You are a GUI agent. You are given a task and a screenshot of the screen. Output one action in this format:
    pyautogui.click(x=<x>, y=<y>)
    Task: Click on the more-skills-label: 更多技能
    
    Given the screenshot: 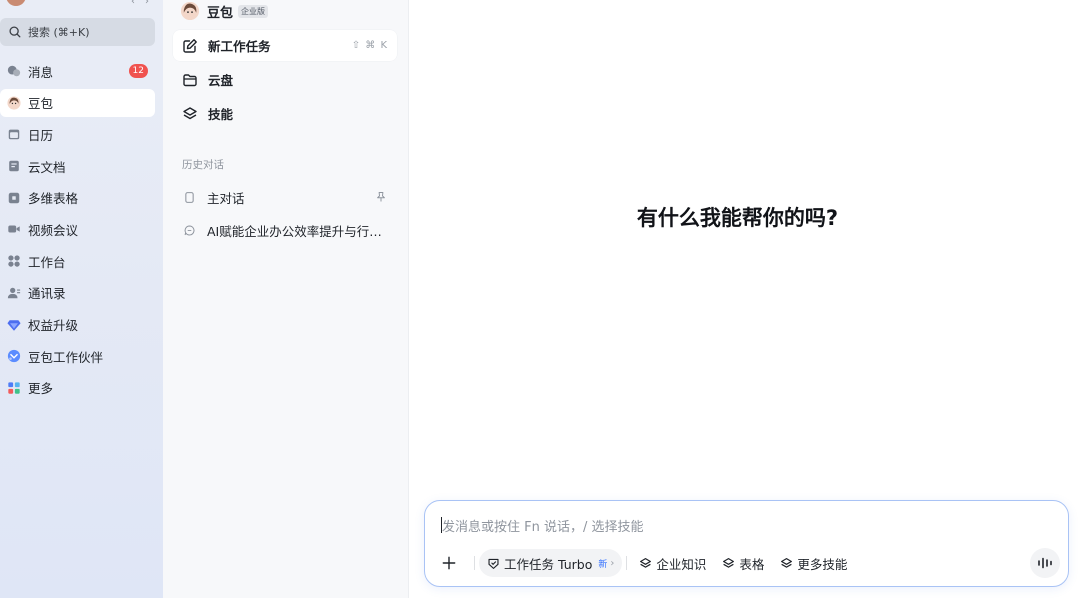 What is the action you would take?
    pyautogui.click(x=822, y=564)
    